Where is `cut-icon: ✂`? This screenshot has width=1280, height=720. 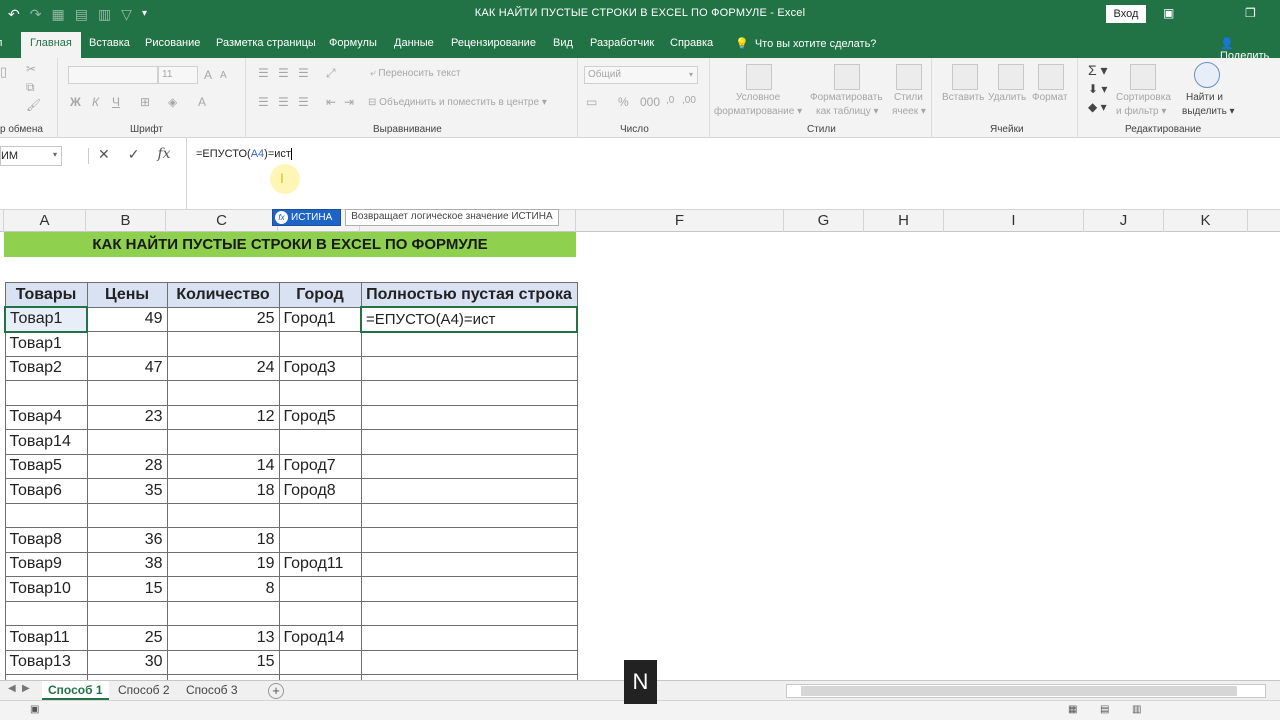 cut-icon: ✂ is located at coordinates (31, 69).